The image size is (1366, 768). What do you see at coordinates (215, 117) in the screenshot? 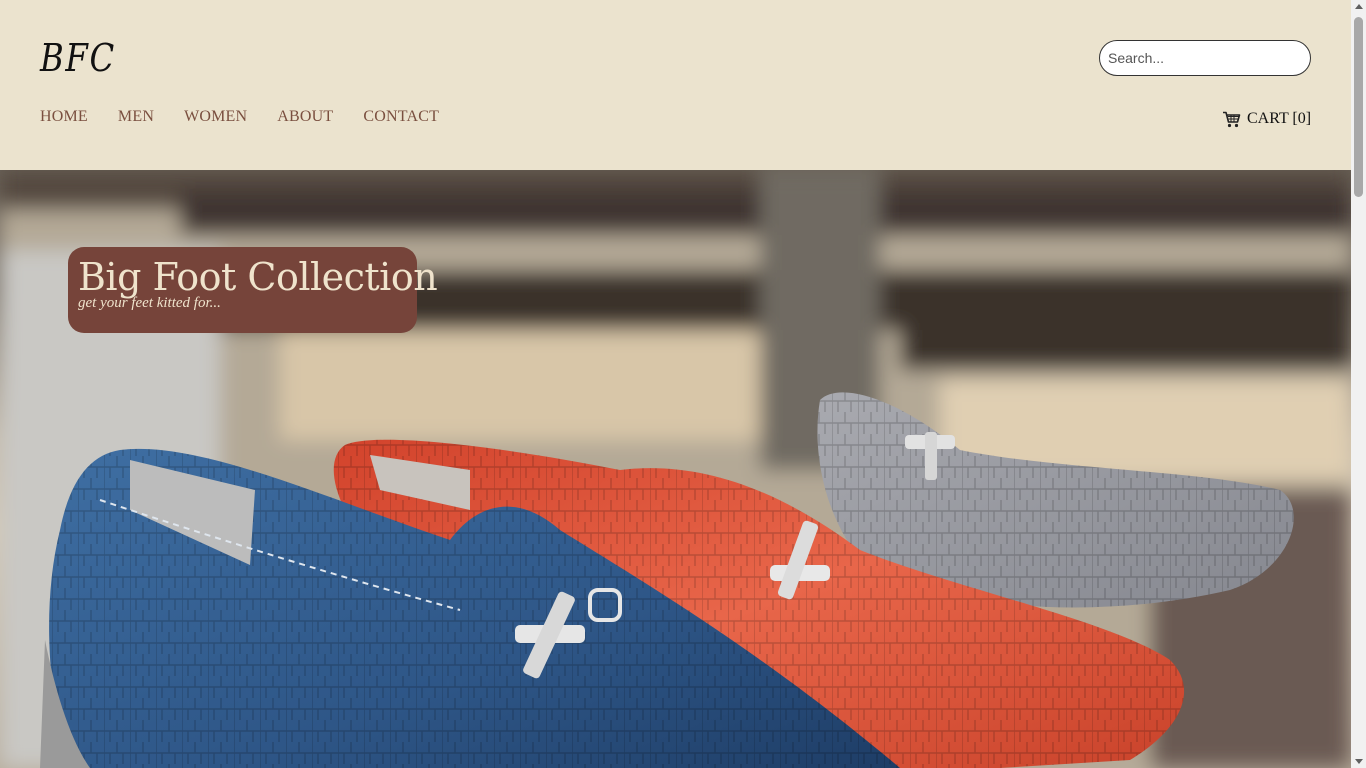
I see `nav-women: WOMEN` at bounding box center [215, 117].